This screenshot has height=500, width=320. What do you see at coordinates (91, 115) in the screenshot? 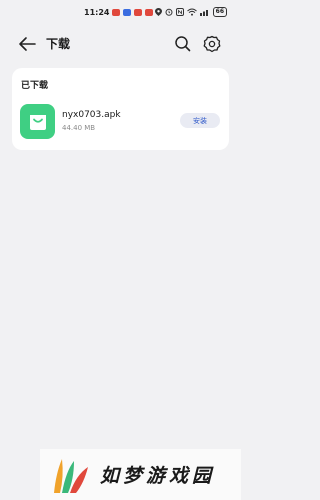
I see `file-name: nyx0703.apk` at bounding box center [91, 115].